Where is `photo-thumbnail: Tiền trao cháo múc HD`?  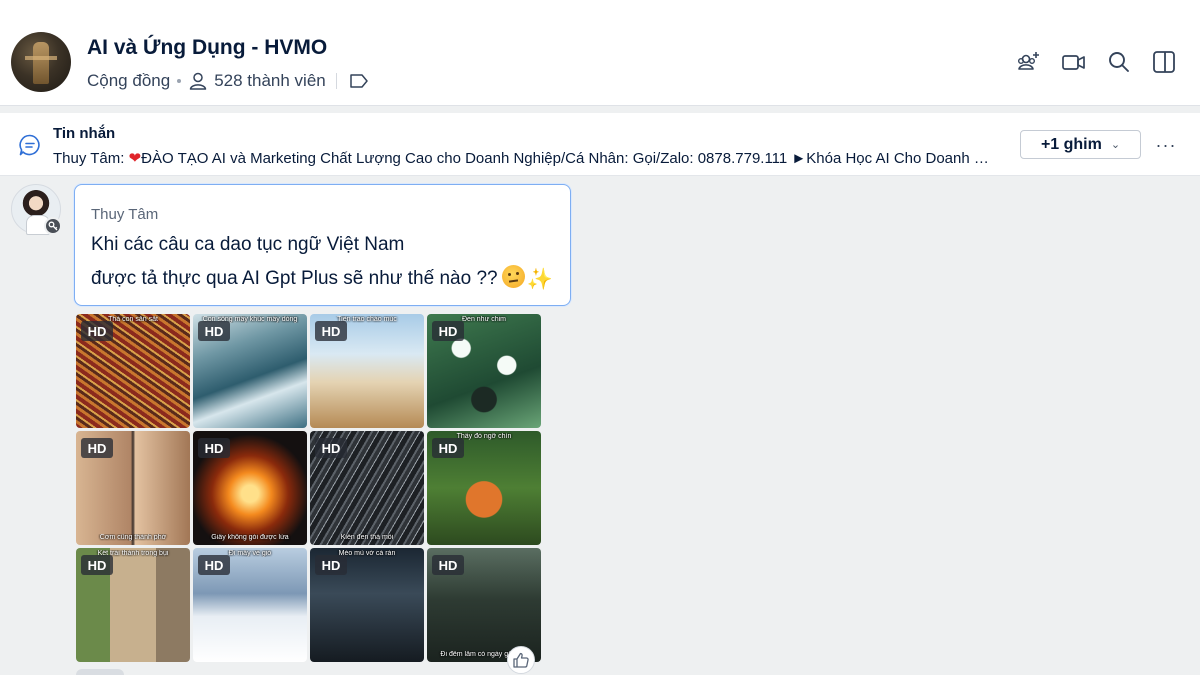
photo-thumbnail: Tiền trao cháo múc HD is located at coordinates (367, 371).